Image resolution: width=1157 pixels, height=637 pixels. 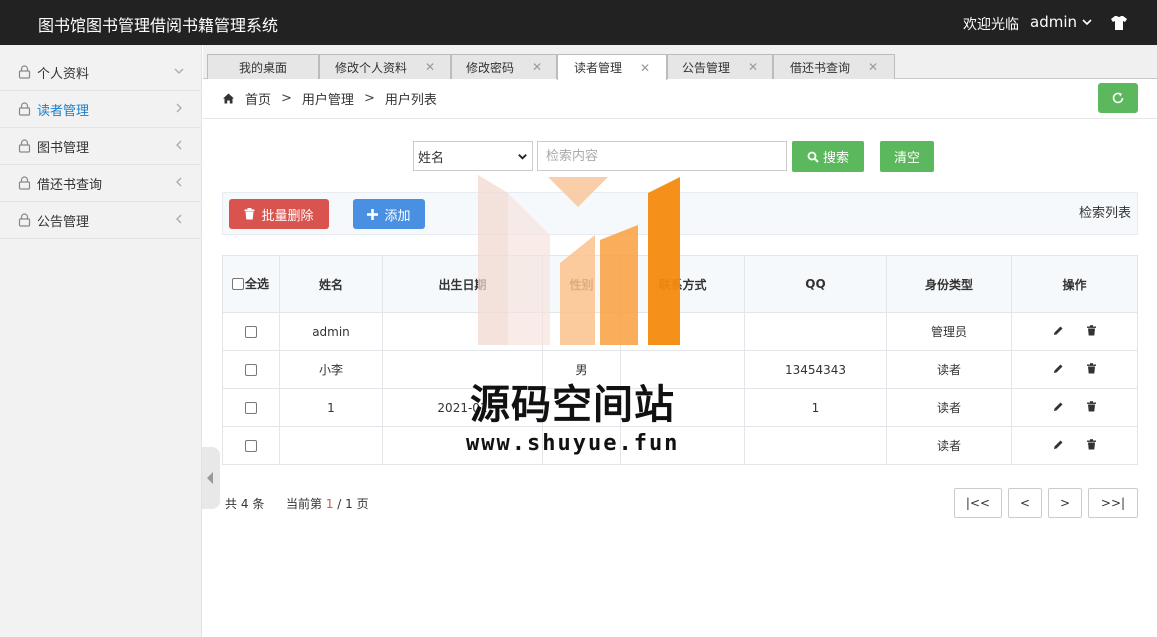 I want to click on column-header-role: 身份类型, so click(x=949, y=284).